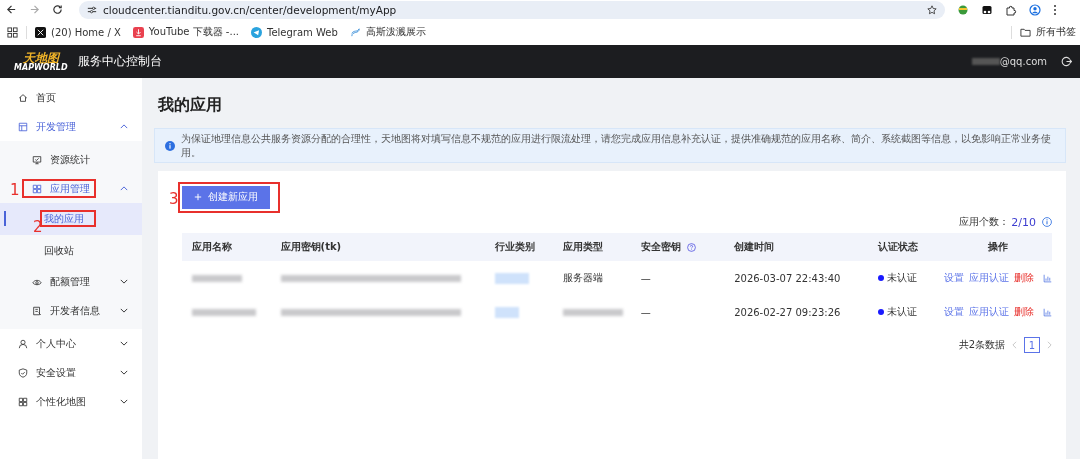 This screenshot has width=1080, height=459. What do you see at coordinates (1025, 32) in the screenshot?
I see `folder-icon` at bounding box center [1025, 32].